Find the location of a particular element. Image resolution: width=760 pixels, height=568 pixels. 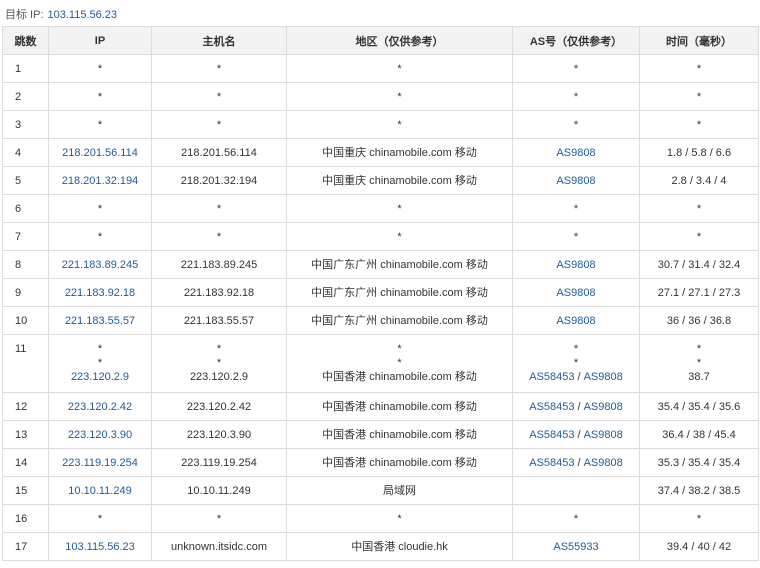

ip-link: 221.183.92.18 is located at coordinates (100, 293).